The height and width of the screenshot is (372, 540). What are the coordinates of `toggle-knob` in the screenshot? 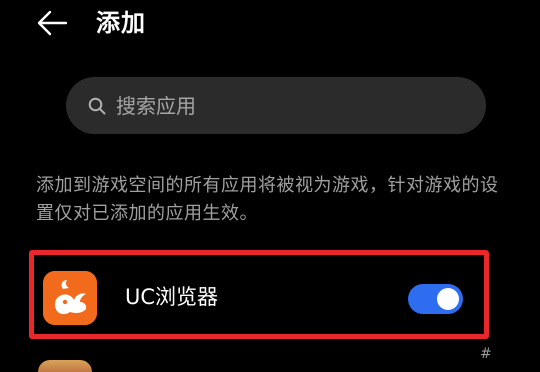 It's located at (448, 299).